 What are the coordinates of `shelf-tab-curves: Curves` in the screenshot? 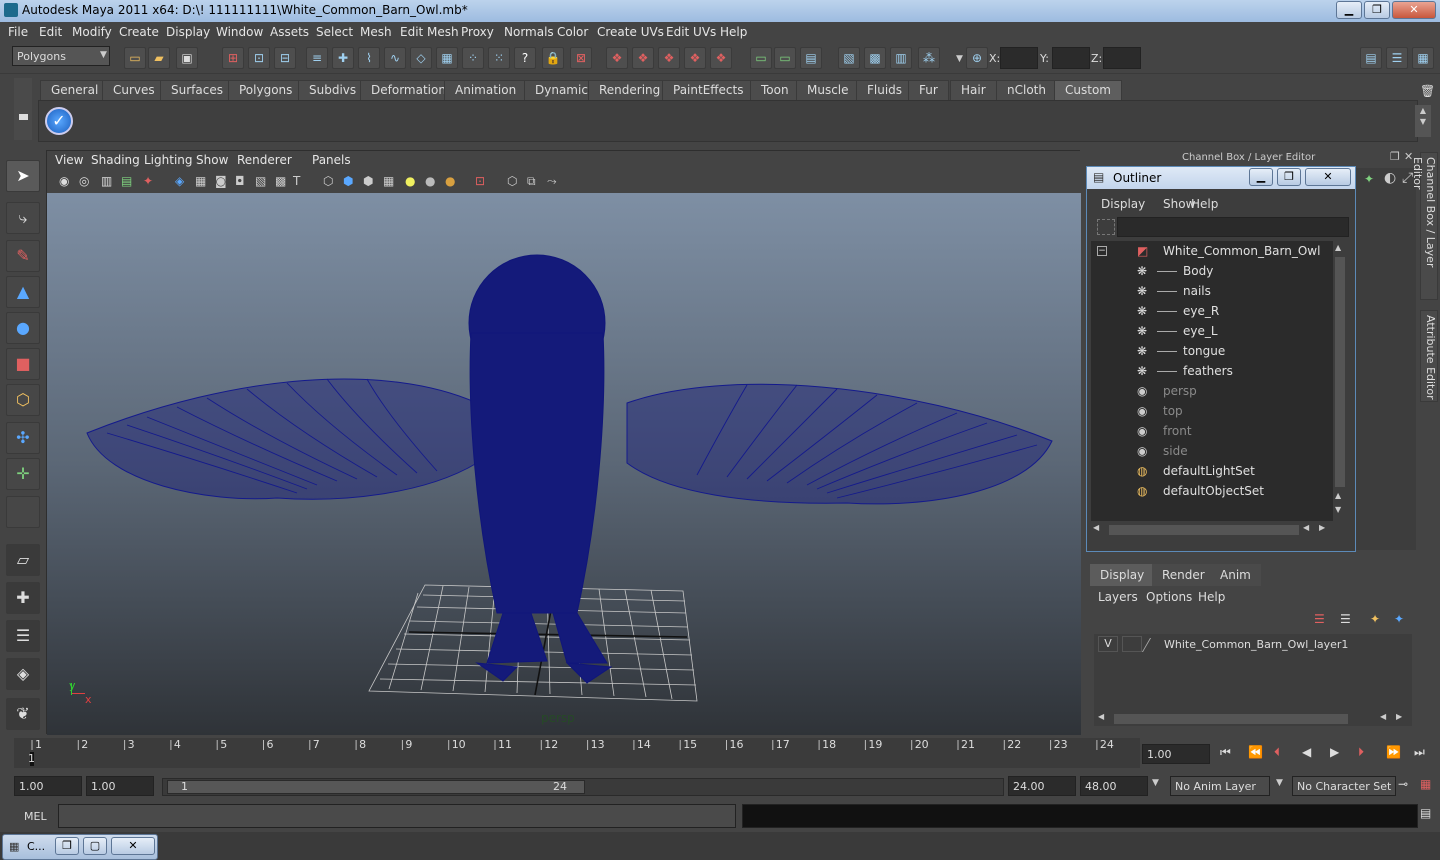 It's located at (134, 90).